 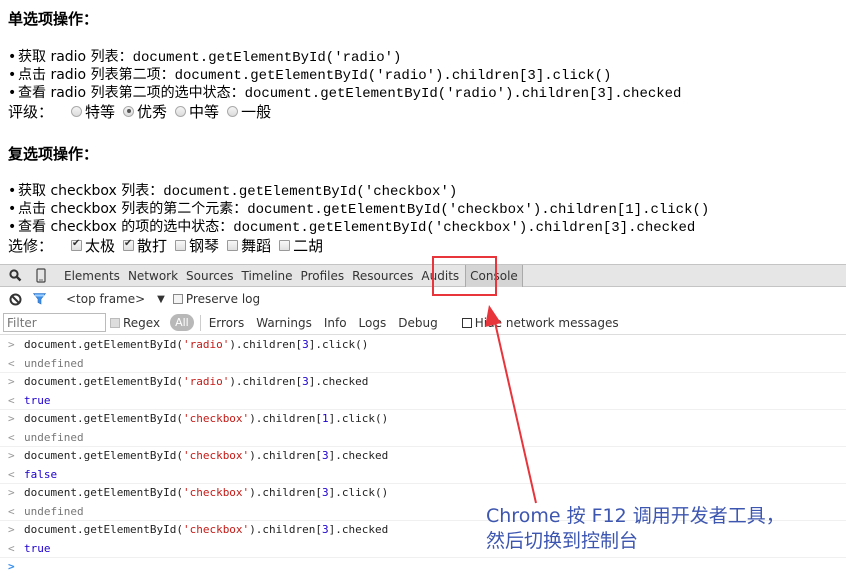 What do you see at coordinates (256, 111) in the screenshot?
I see `option-label: 一般` at bounding box center [256, 111].